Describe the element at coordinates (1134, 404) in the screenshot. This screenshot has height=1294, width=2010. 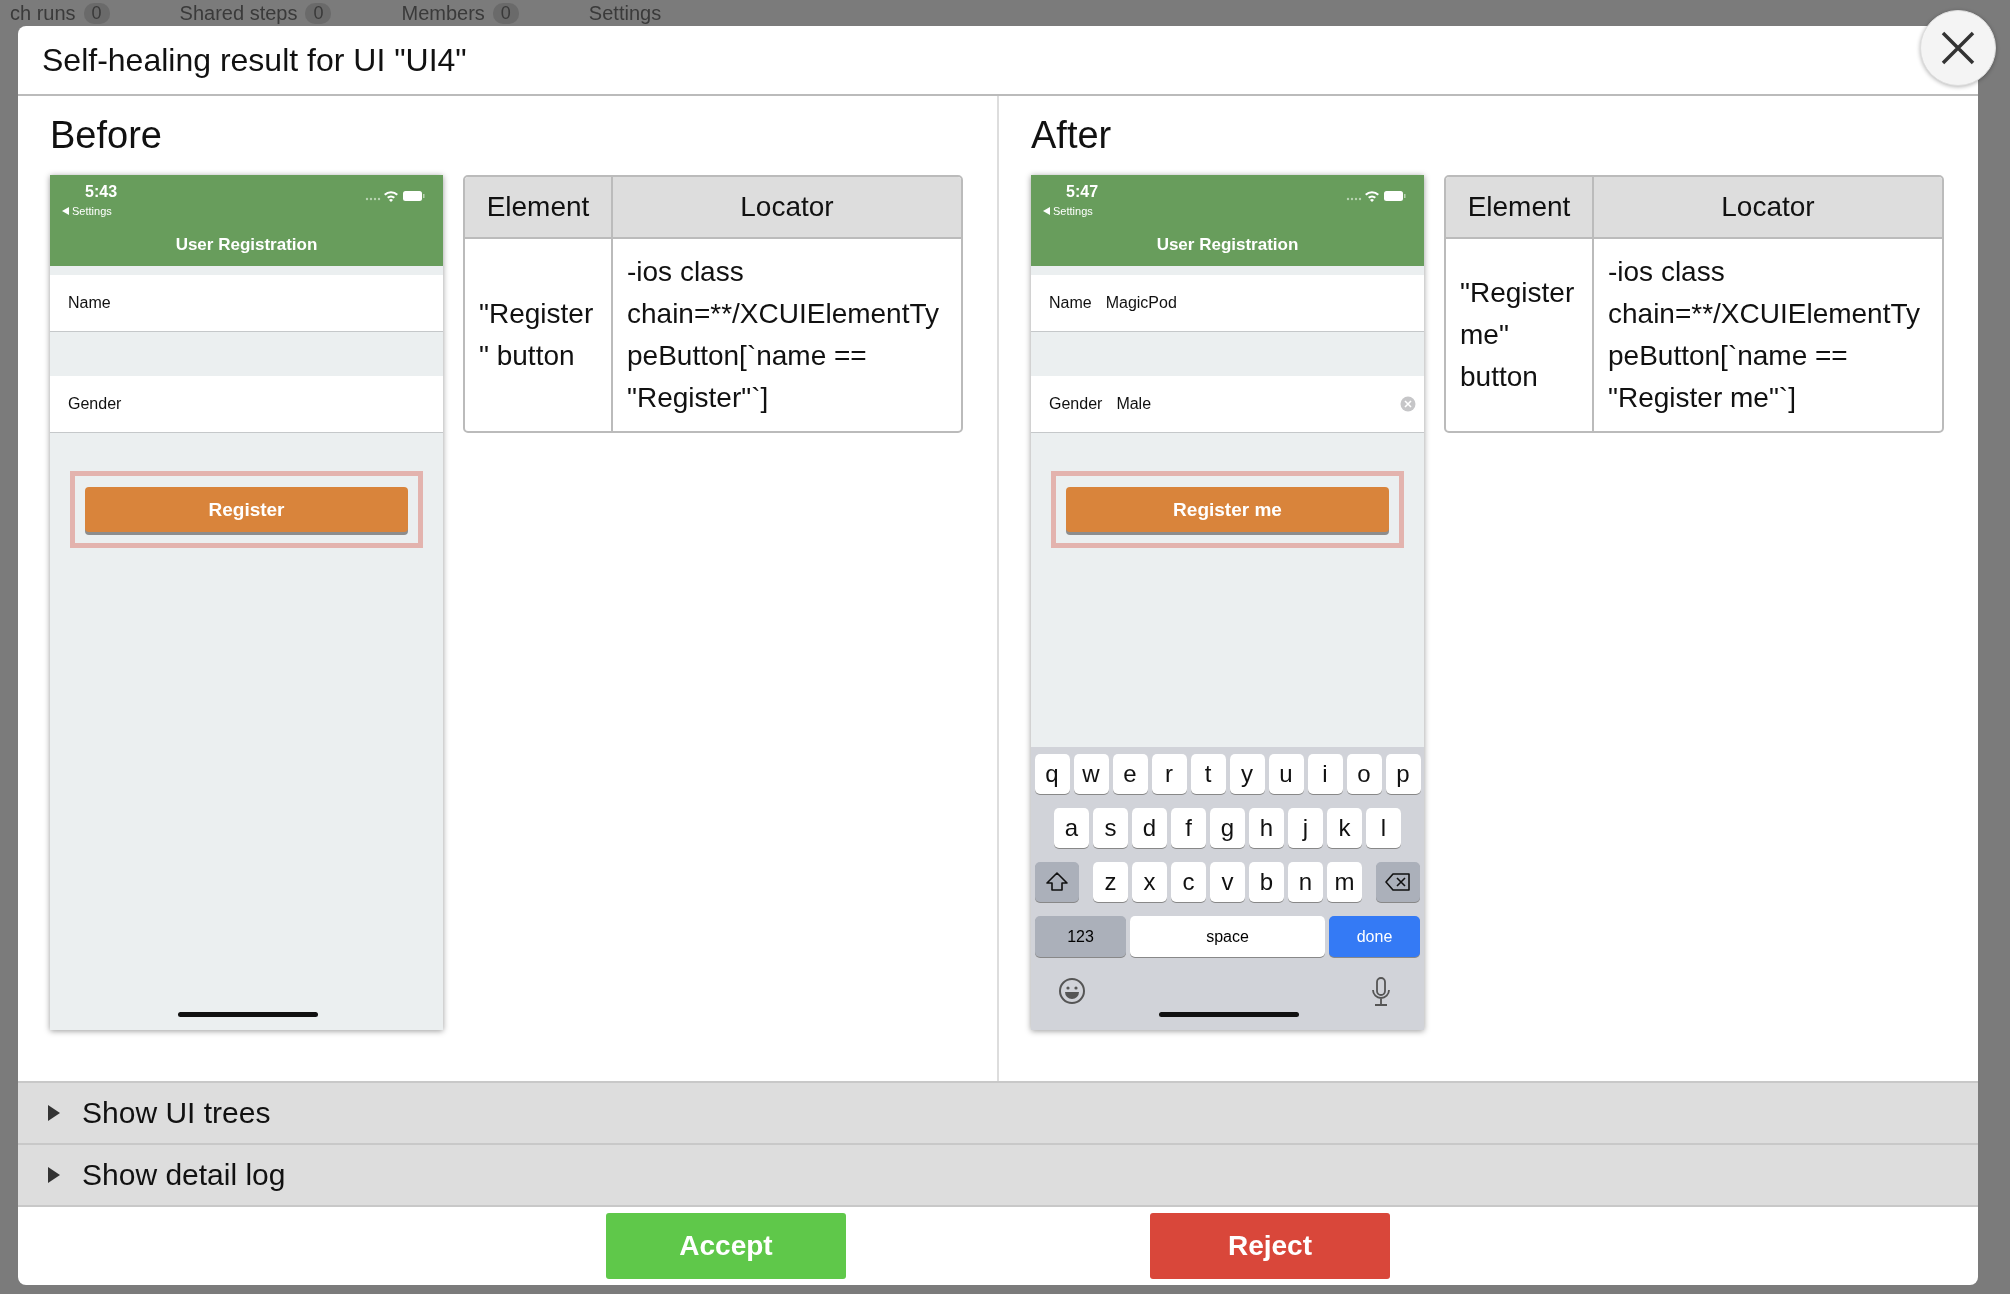
I see `field-value: Male` at that location.